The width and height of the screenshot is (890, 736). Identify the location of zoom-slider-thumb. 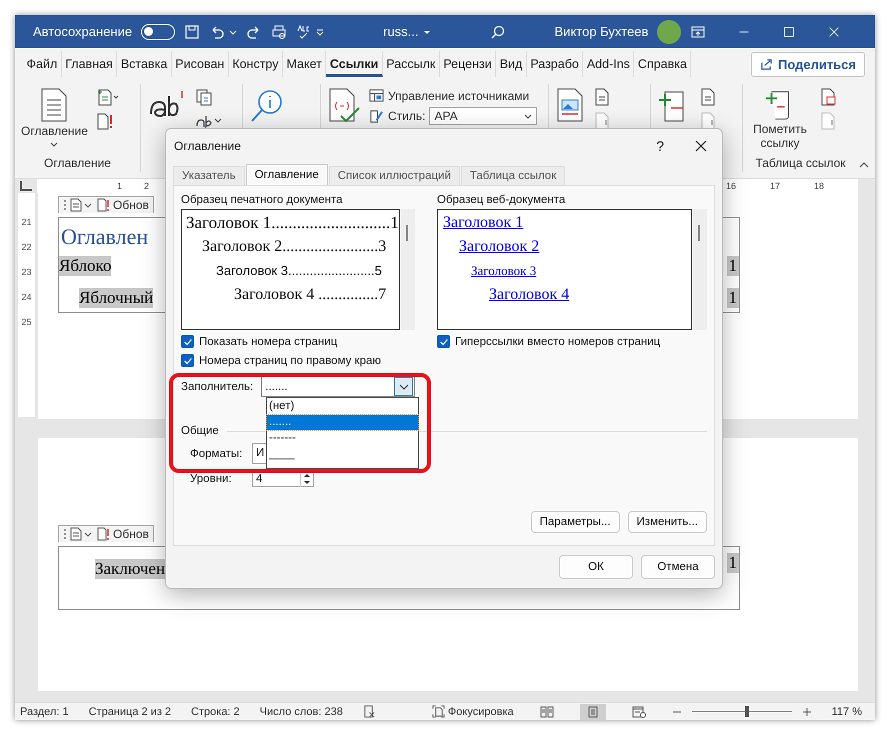
(746, 711).